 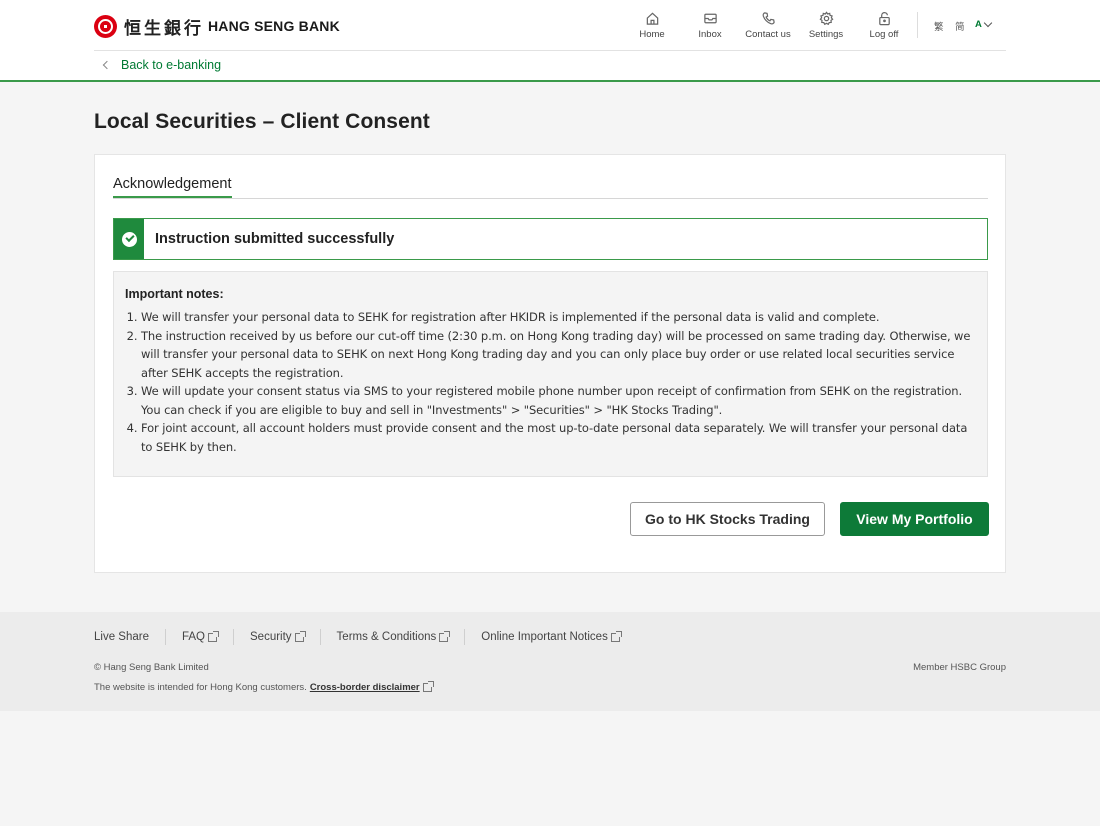 I want to click on hang-seng-logo-icon, so click(x=105, y=26).